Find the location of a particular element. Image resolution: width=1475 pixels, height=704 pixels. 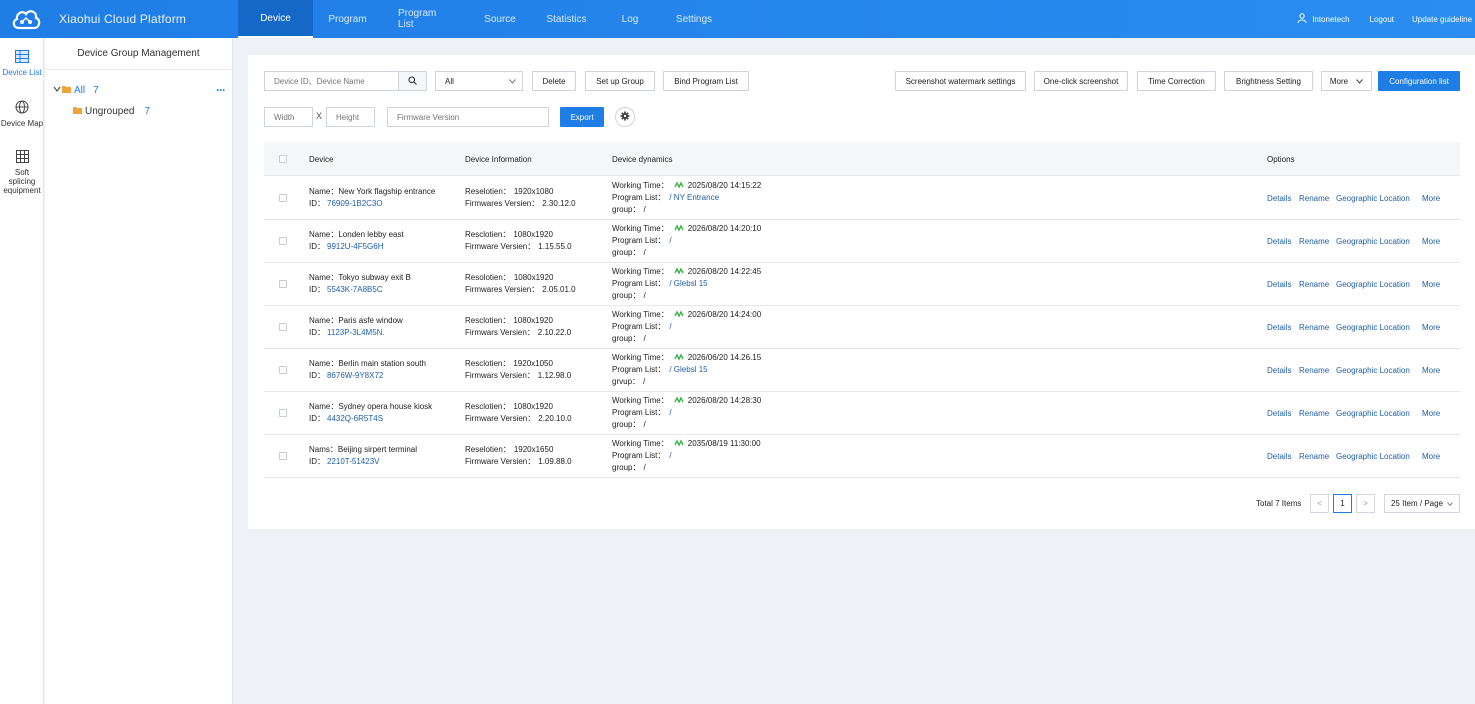

nav-program: Program is located at coordinates (347, 19).